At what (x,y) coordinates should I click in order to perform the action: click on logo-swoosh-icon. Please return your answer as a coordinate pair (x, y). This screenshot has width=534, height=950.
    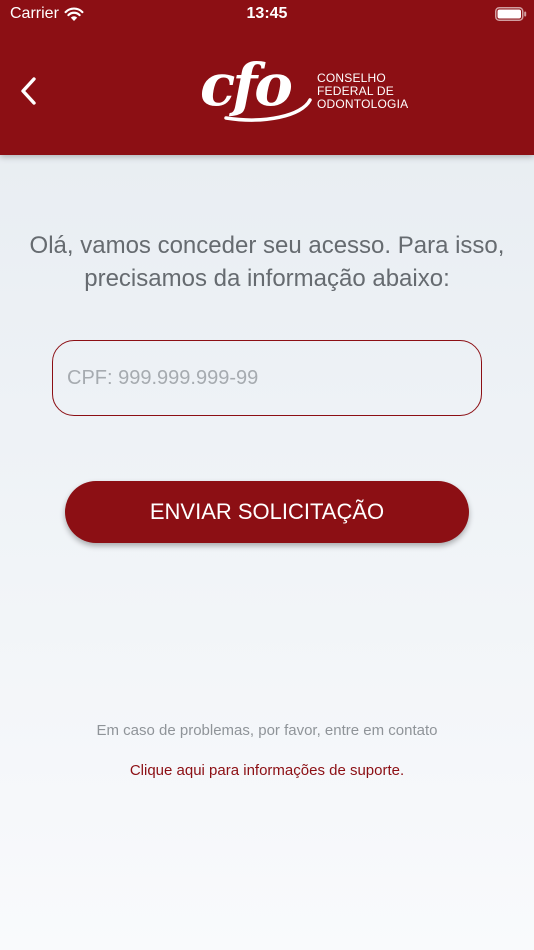
    Looking at the image, I should click on (268, 110).